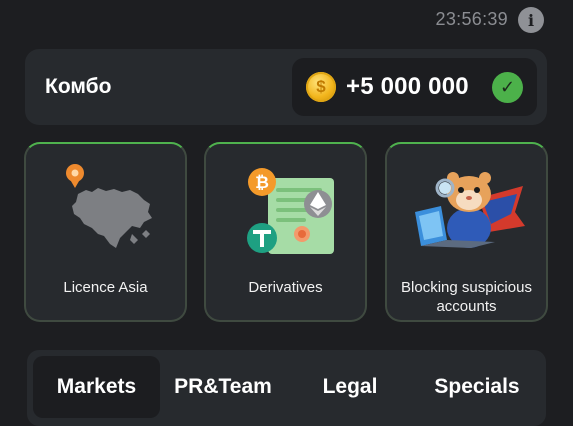  I want to click on combo-reward: $ +5 000 000 ✓, so click(414, 87).